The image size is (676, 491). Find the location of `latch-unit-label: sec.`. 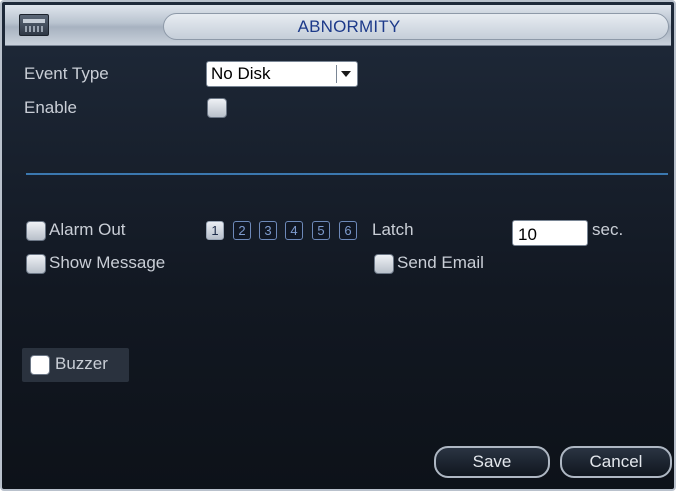

latch-unit-label: sec. is located at coordinates (608, 229).